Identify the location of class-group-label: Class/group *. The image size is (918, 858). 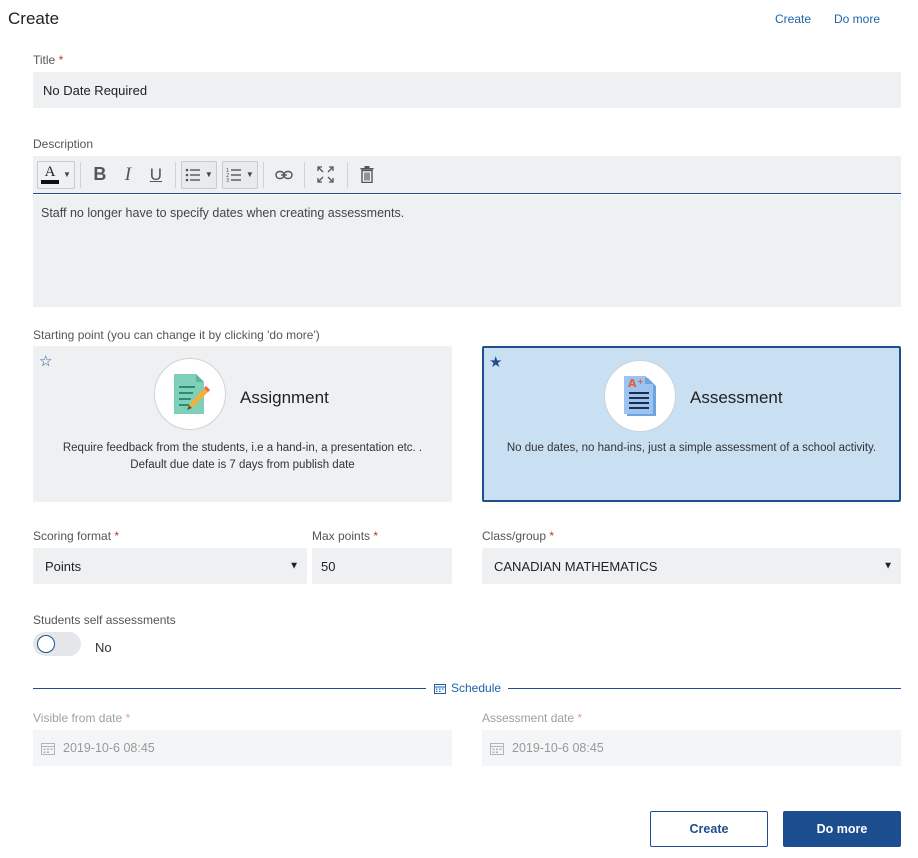
(518, 536).